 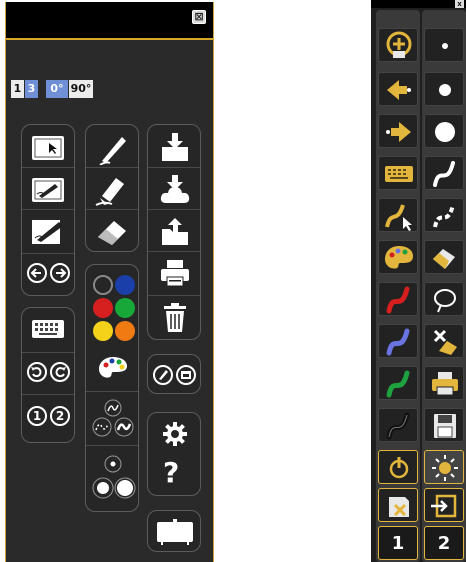 I want to click on lasso-icon, so click(x=444, y=299).